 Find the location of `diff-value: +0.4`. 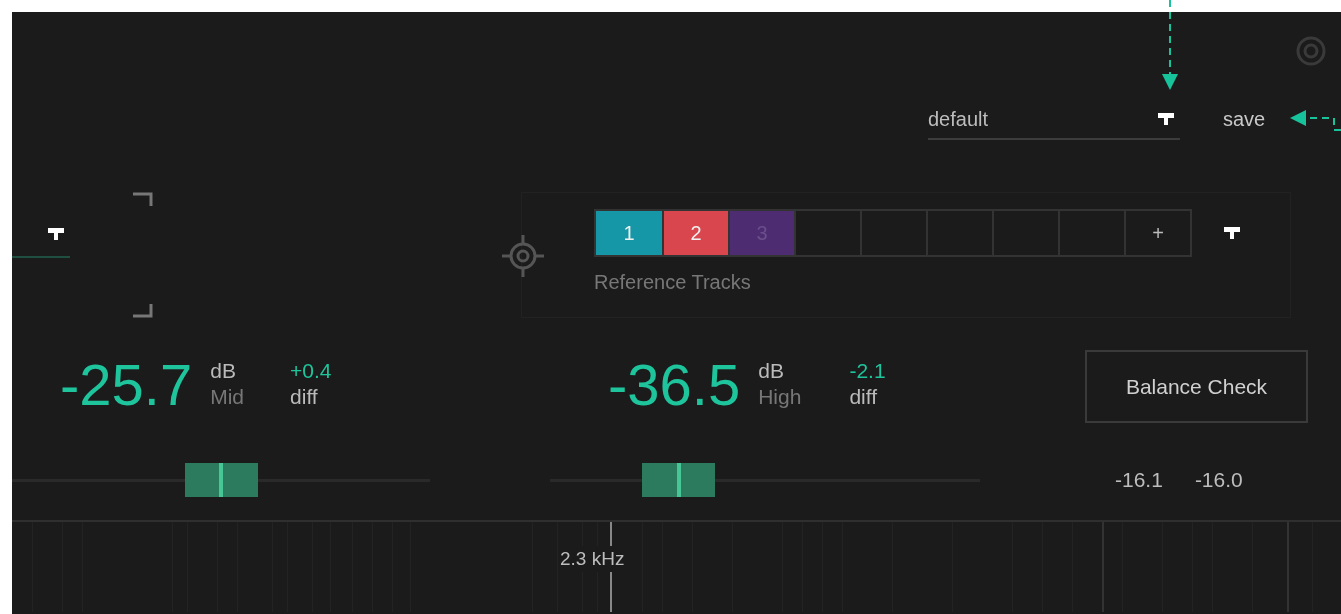

diff-value: +0.4 is located at coordinates (311, 371).